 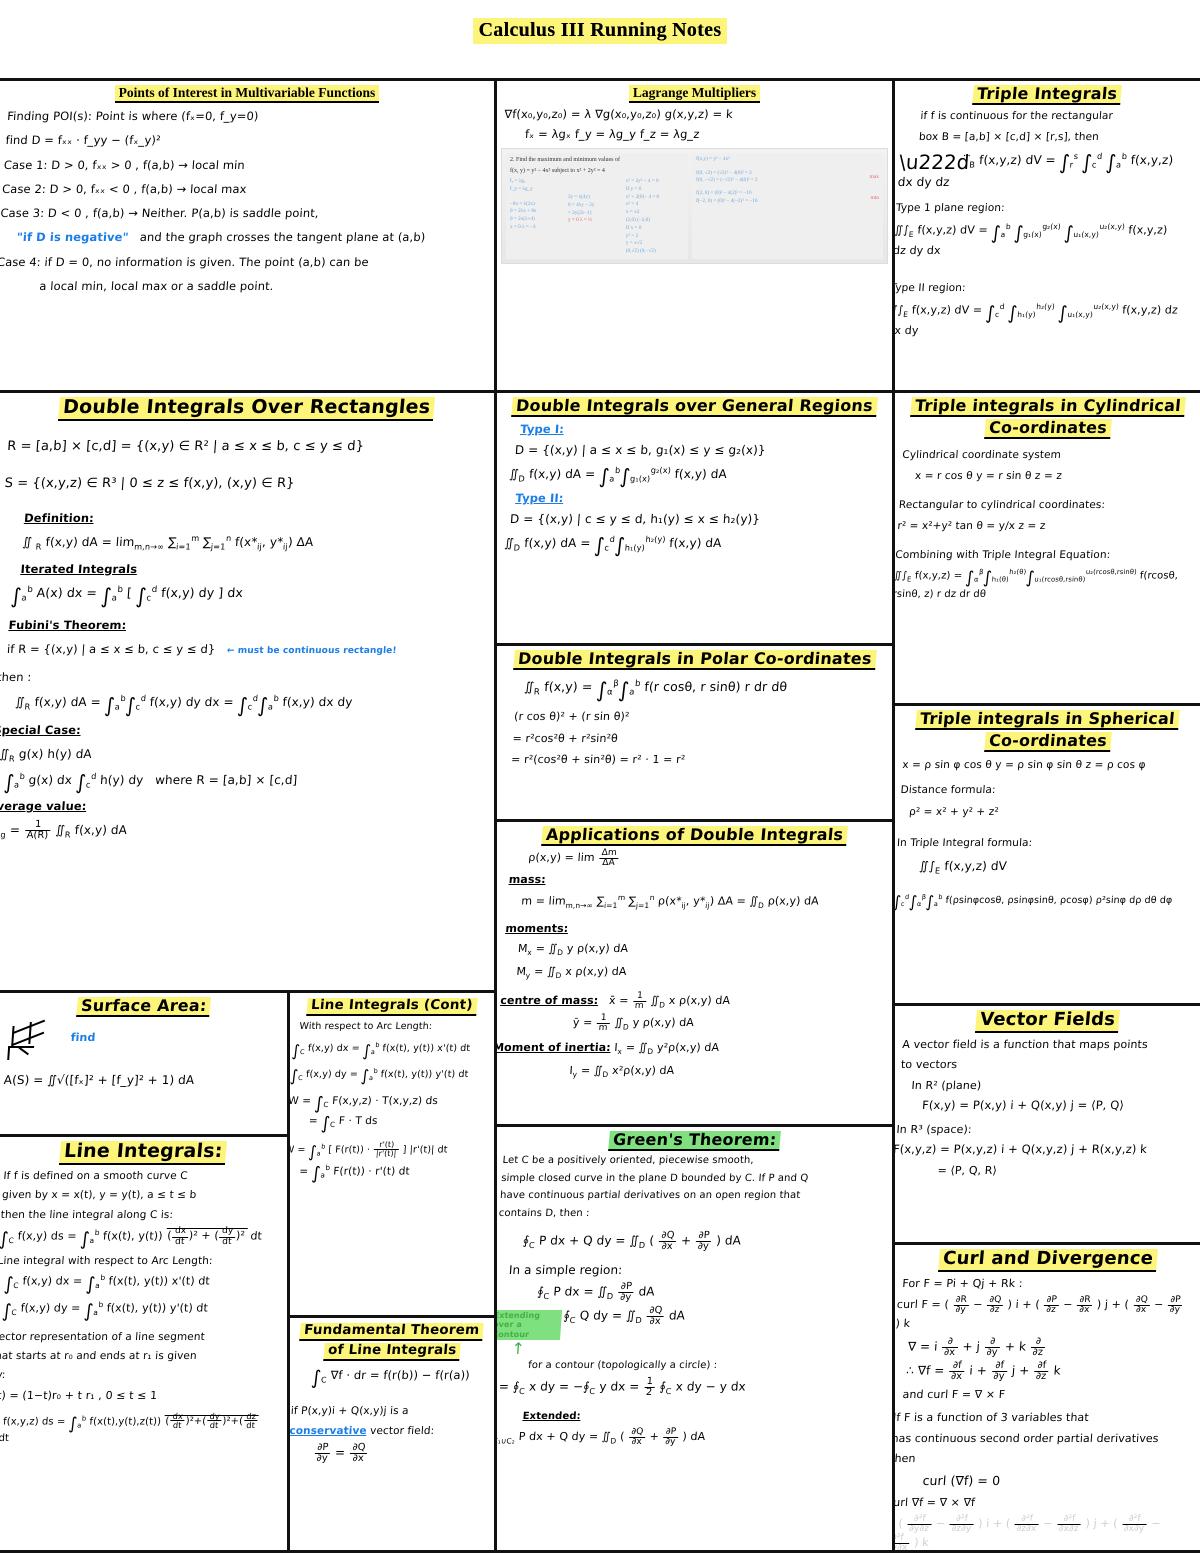 I want to click on vf-line-3: In R² (plane), so click(x=946, y=1085).